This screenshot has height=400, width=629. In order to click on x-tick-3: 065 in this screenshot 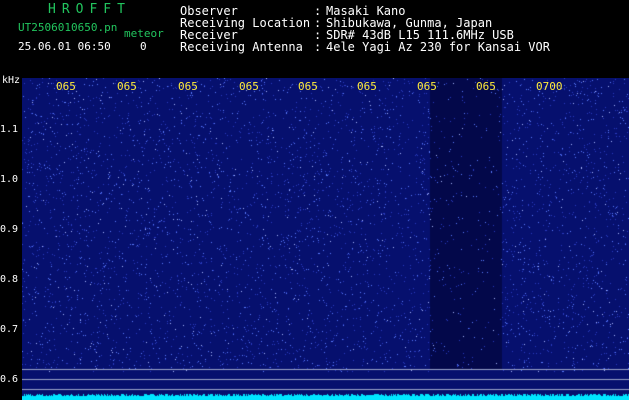, I will do `click(188, 86)`.